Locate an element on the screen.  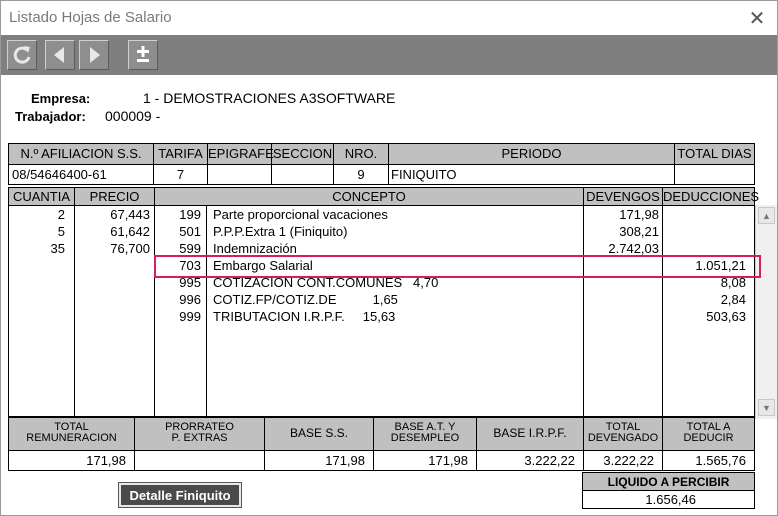
header-total-devengado: TOTAL DEVENGADO is located at coordinates (623, 432).